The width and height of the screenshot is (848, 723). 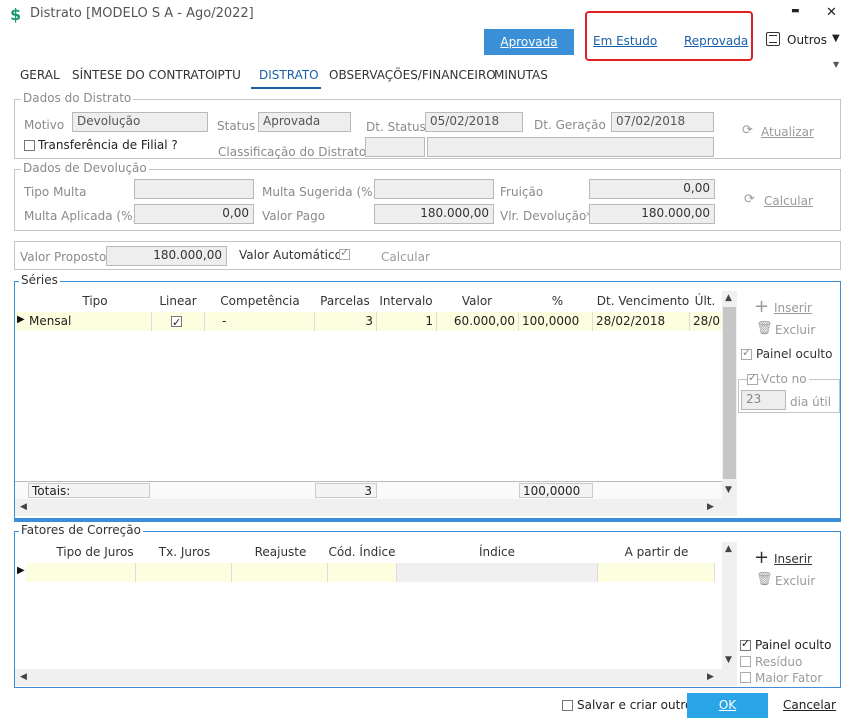 I want to click on valor-proposto-label: Valor Proposto, so click(x=63, y=257).